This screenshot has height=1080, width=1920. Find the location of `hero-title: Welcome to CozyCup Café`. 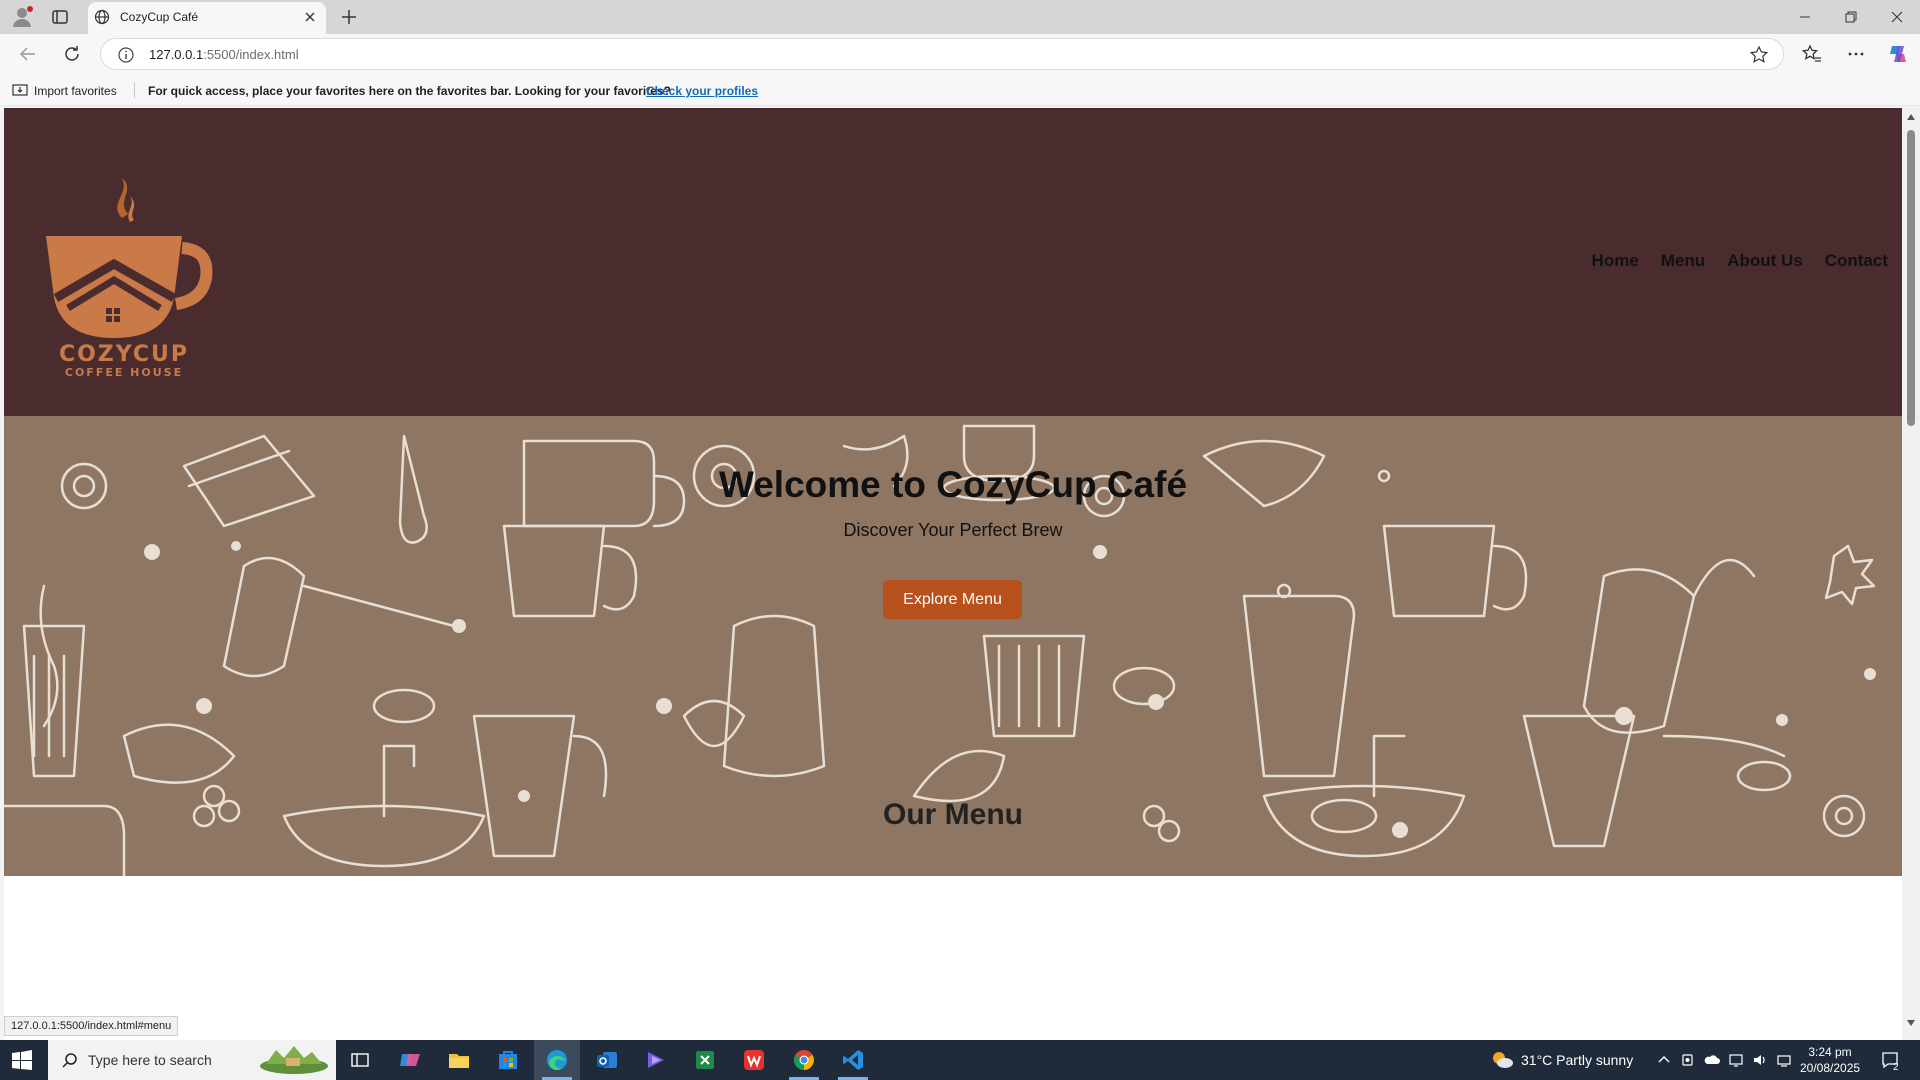

hero-title: Welcome to CozyCup Café is located at coordinates (953, 484).